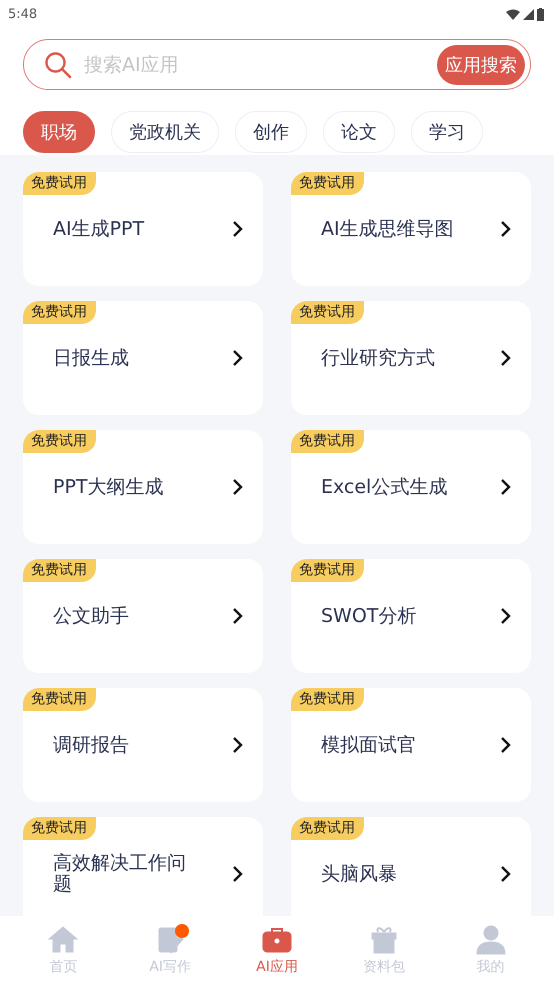 This screenshot has height=985, width=554. I want to click on app-card: 免费试用 行业研究方式, so click(411, 358).